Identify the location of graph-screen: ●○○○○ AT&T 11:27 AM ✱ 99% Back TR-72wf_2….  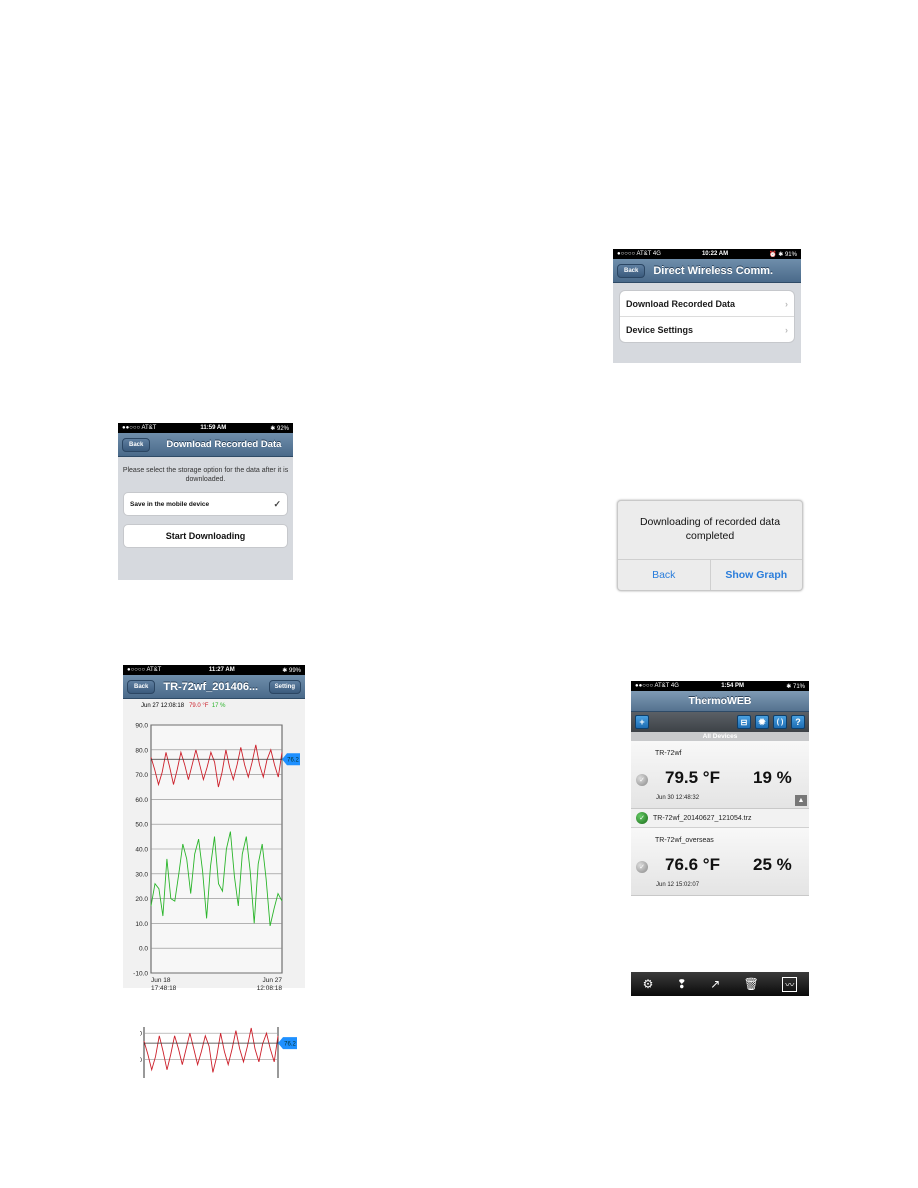
(214, 828).